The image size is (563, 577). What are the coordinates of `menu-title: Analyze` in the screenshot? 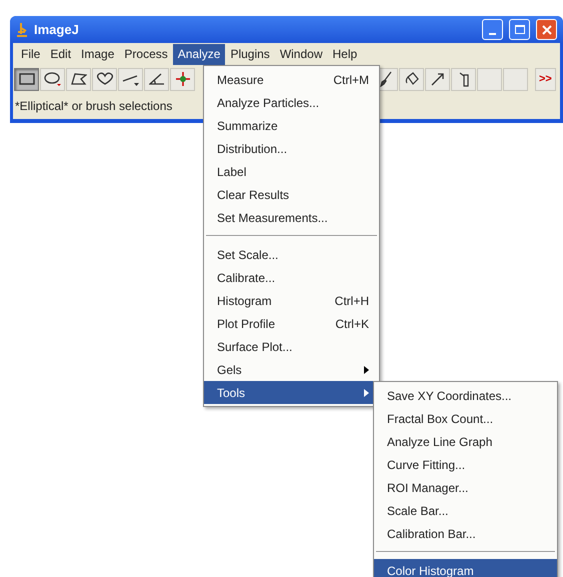 It's located at (199, 54).